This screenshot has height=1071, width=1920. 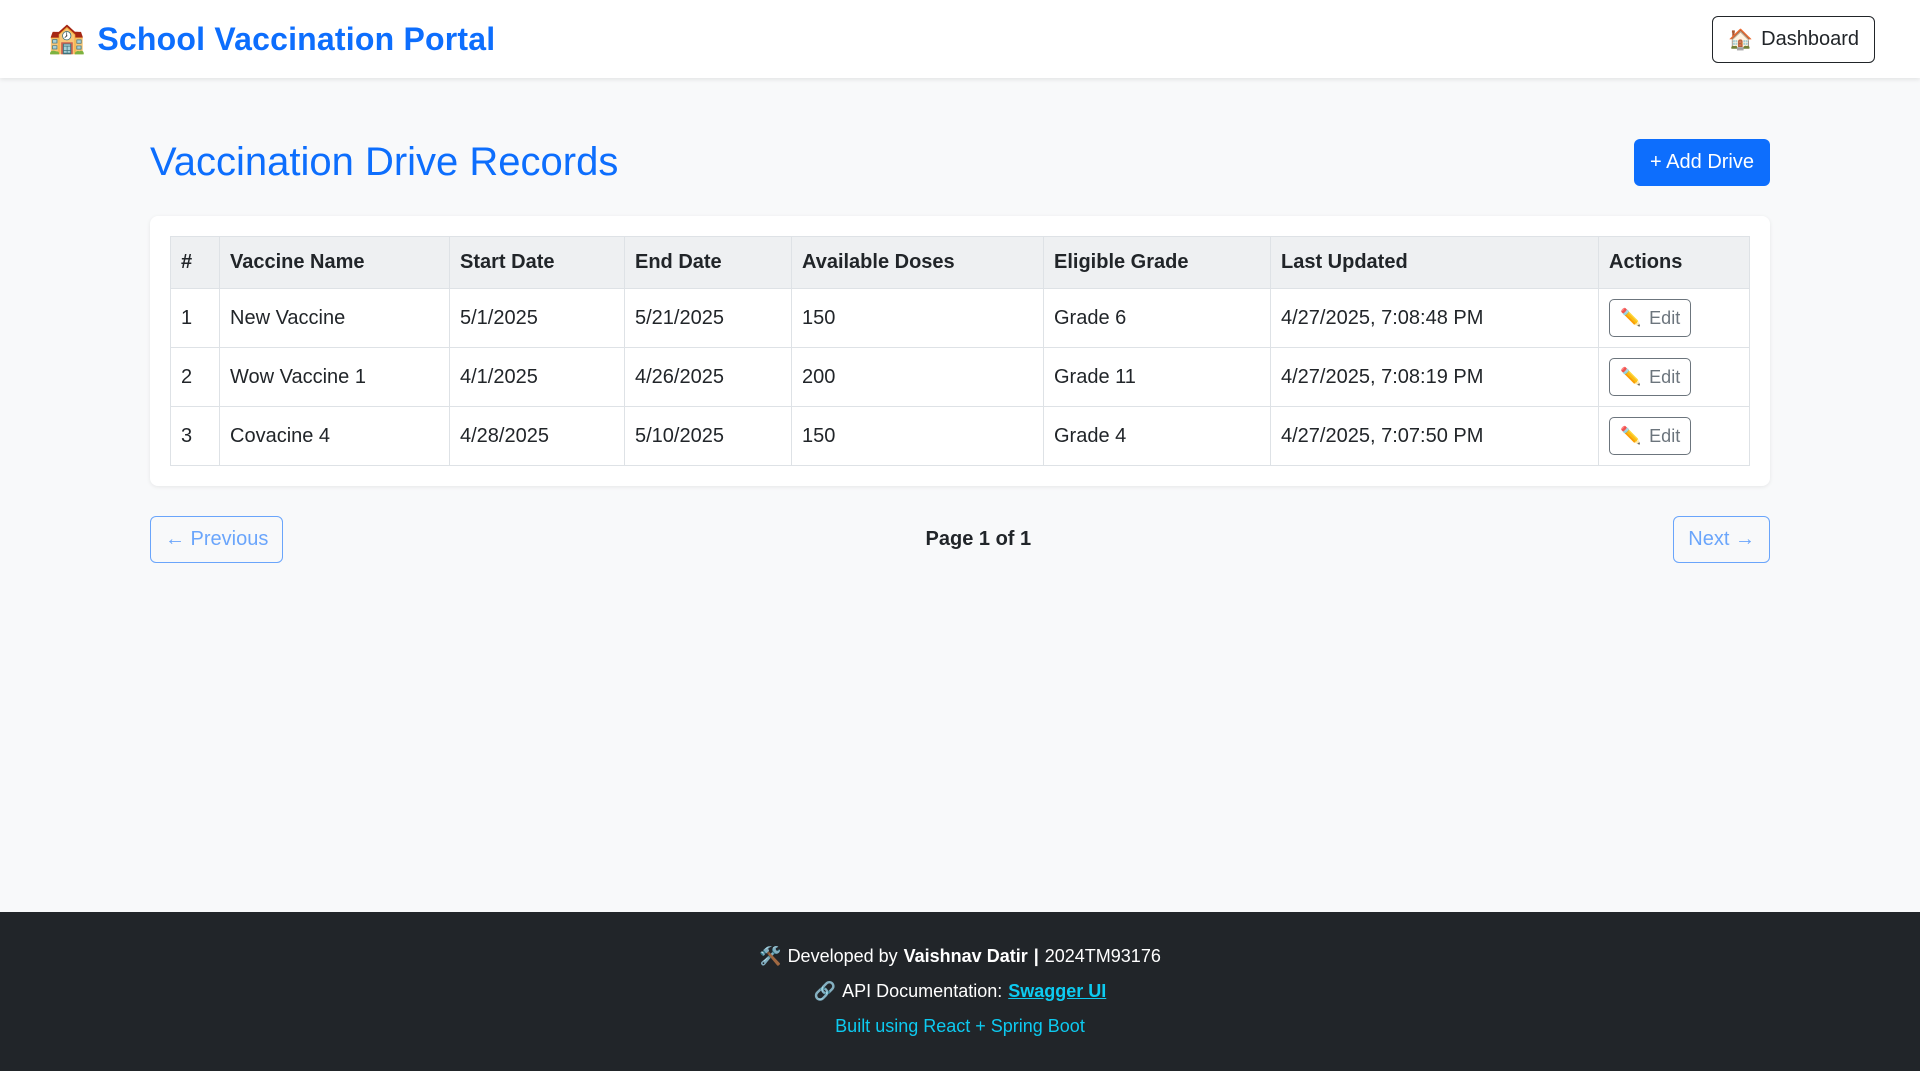 What do you see at coordinates (195, 262) in the screenshot?
I see `header-number: #` at bounding box center [195, 262].